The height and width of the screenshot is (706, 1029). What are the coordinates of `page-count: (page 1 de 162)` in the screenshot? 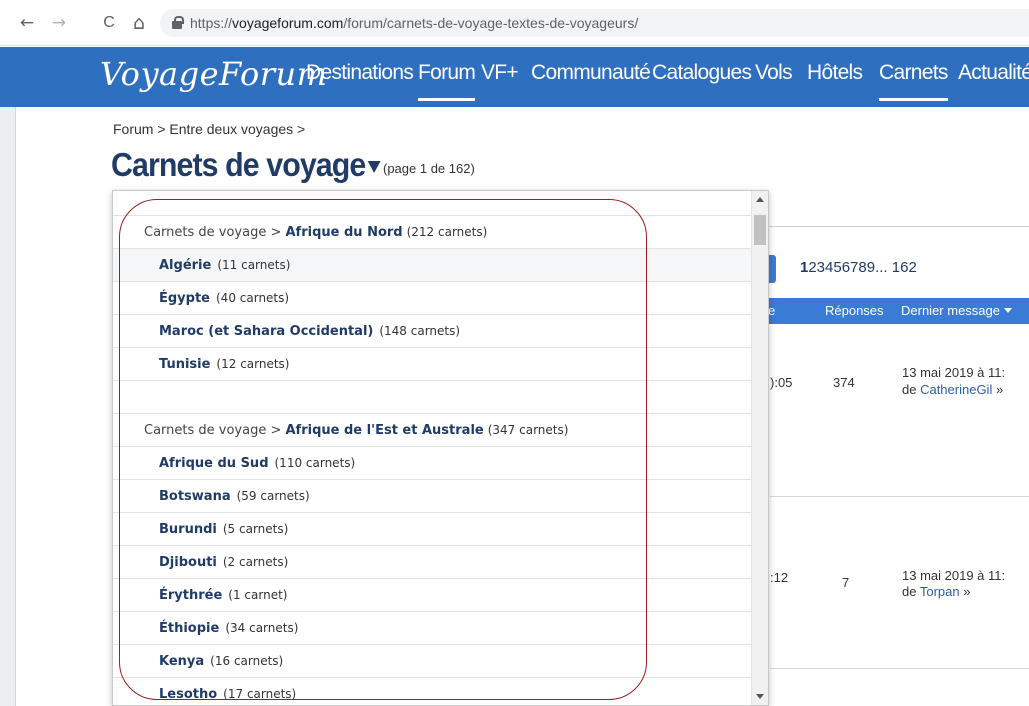 It's located at (429, 168).